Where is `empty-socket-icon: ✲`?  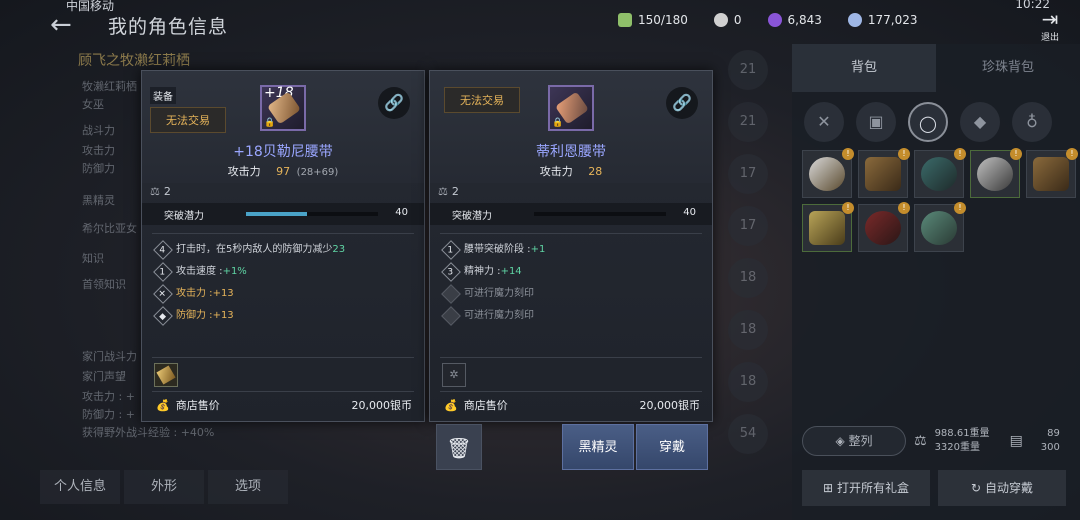
empty-socket-icon: ✲ is located at coordinates (454, 375).